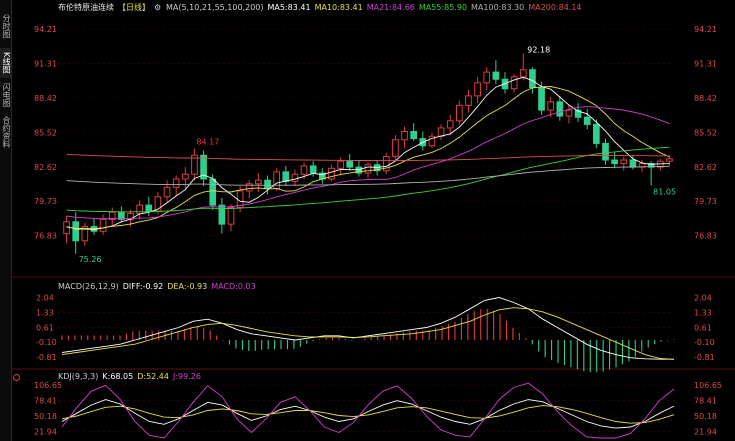 The width and height of the screenshot is (735, 441). I want to click on annotation-low: 75.26, so click(90, 259).